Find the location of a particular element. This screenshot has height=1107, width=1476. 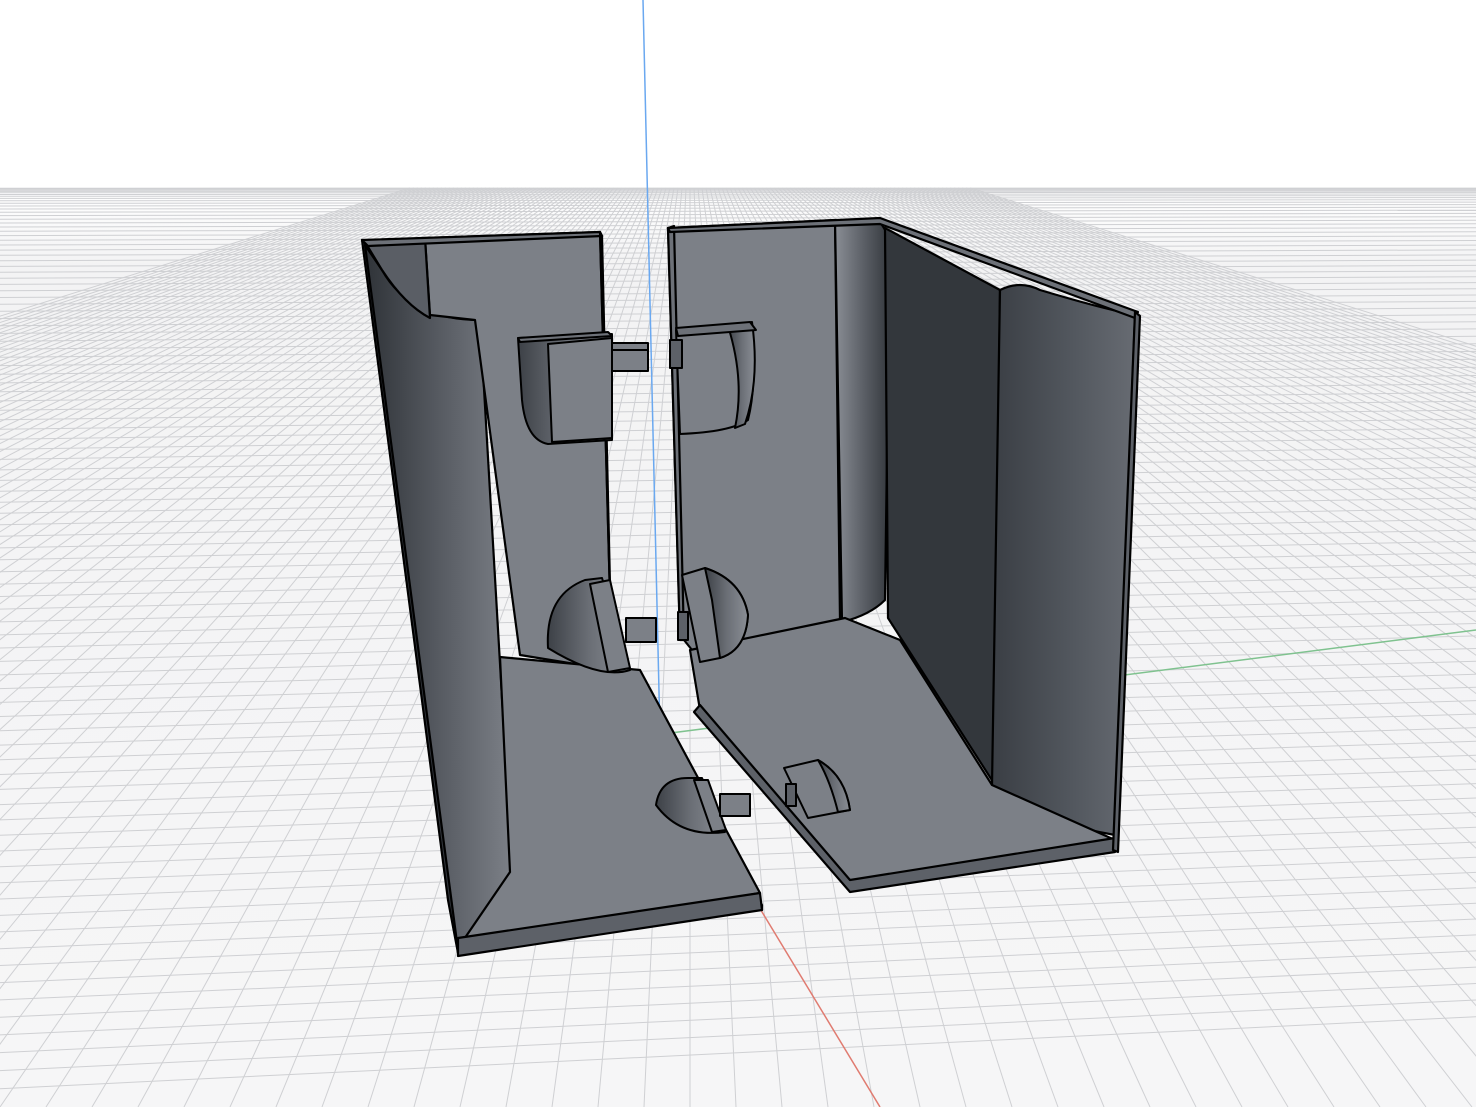

left-middle-peg is located at coordinates (641, 630).